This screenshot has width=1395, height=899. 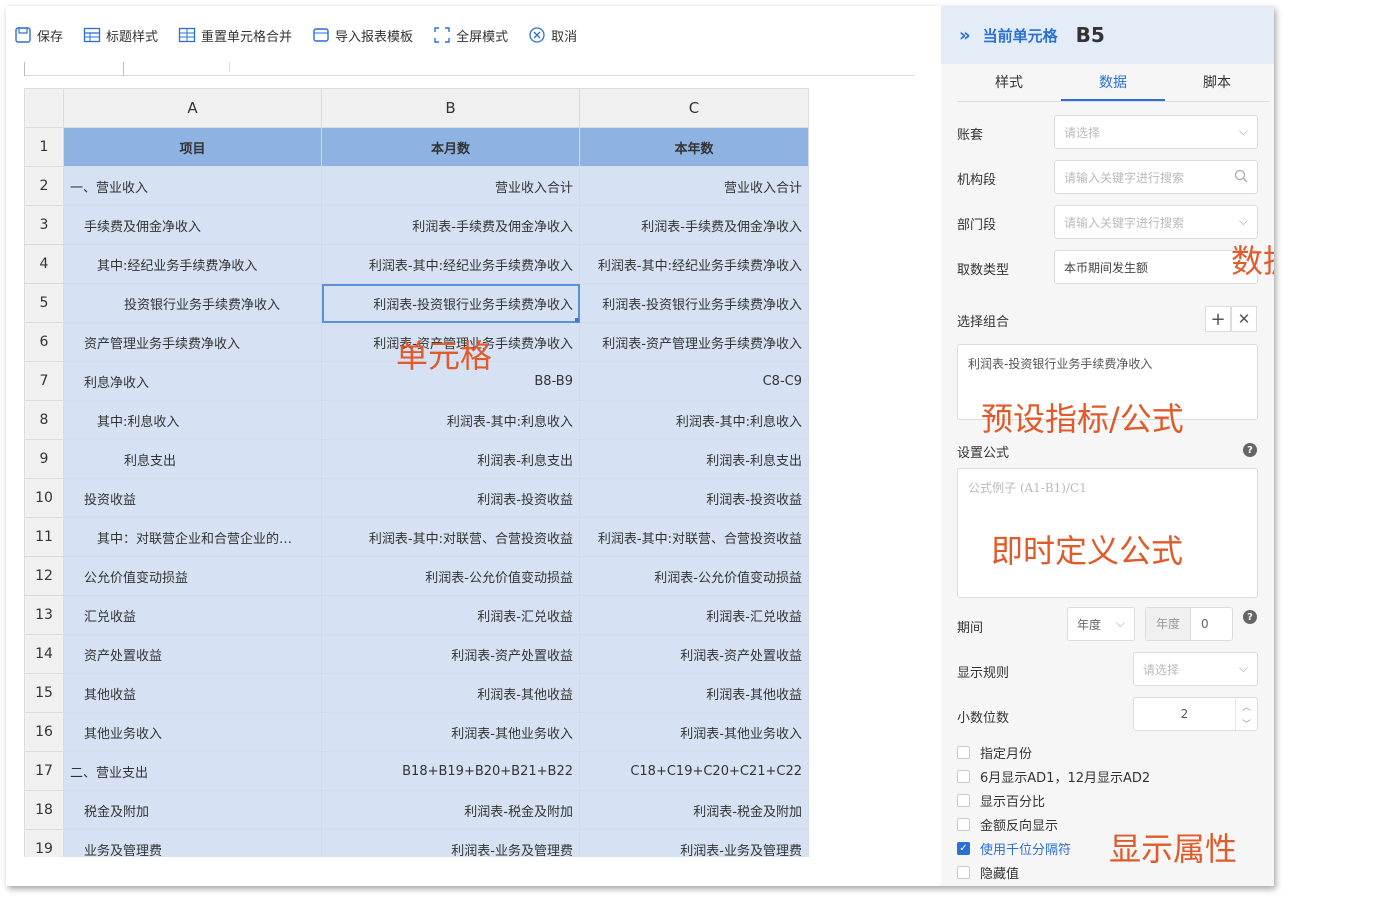 I want to click on checkbox-option: 指定月份, so click(x=994, y=752).